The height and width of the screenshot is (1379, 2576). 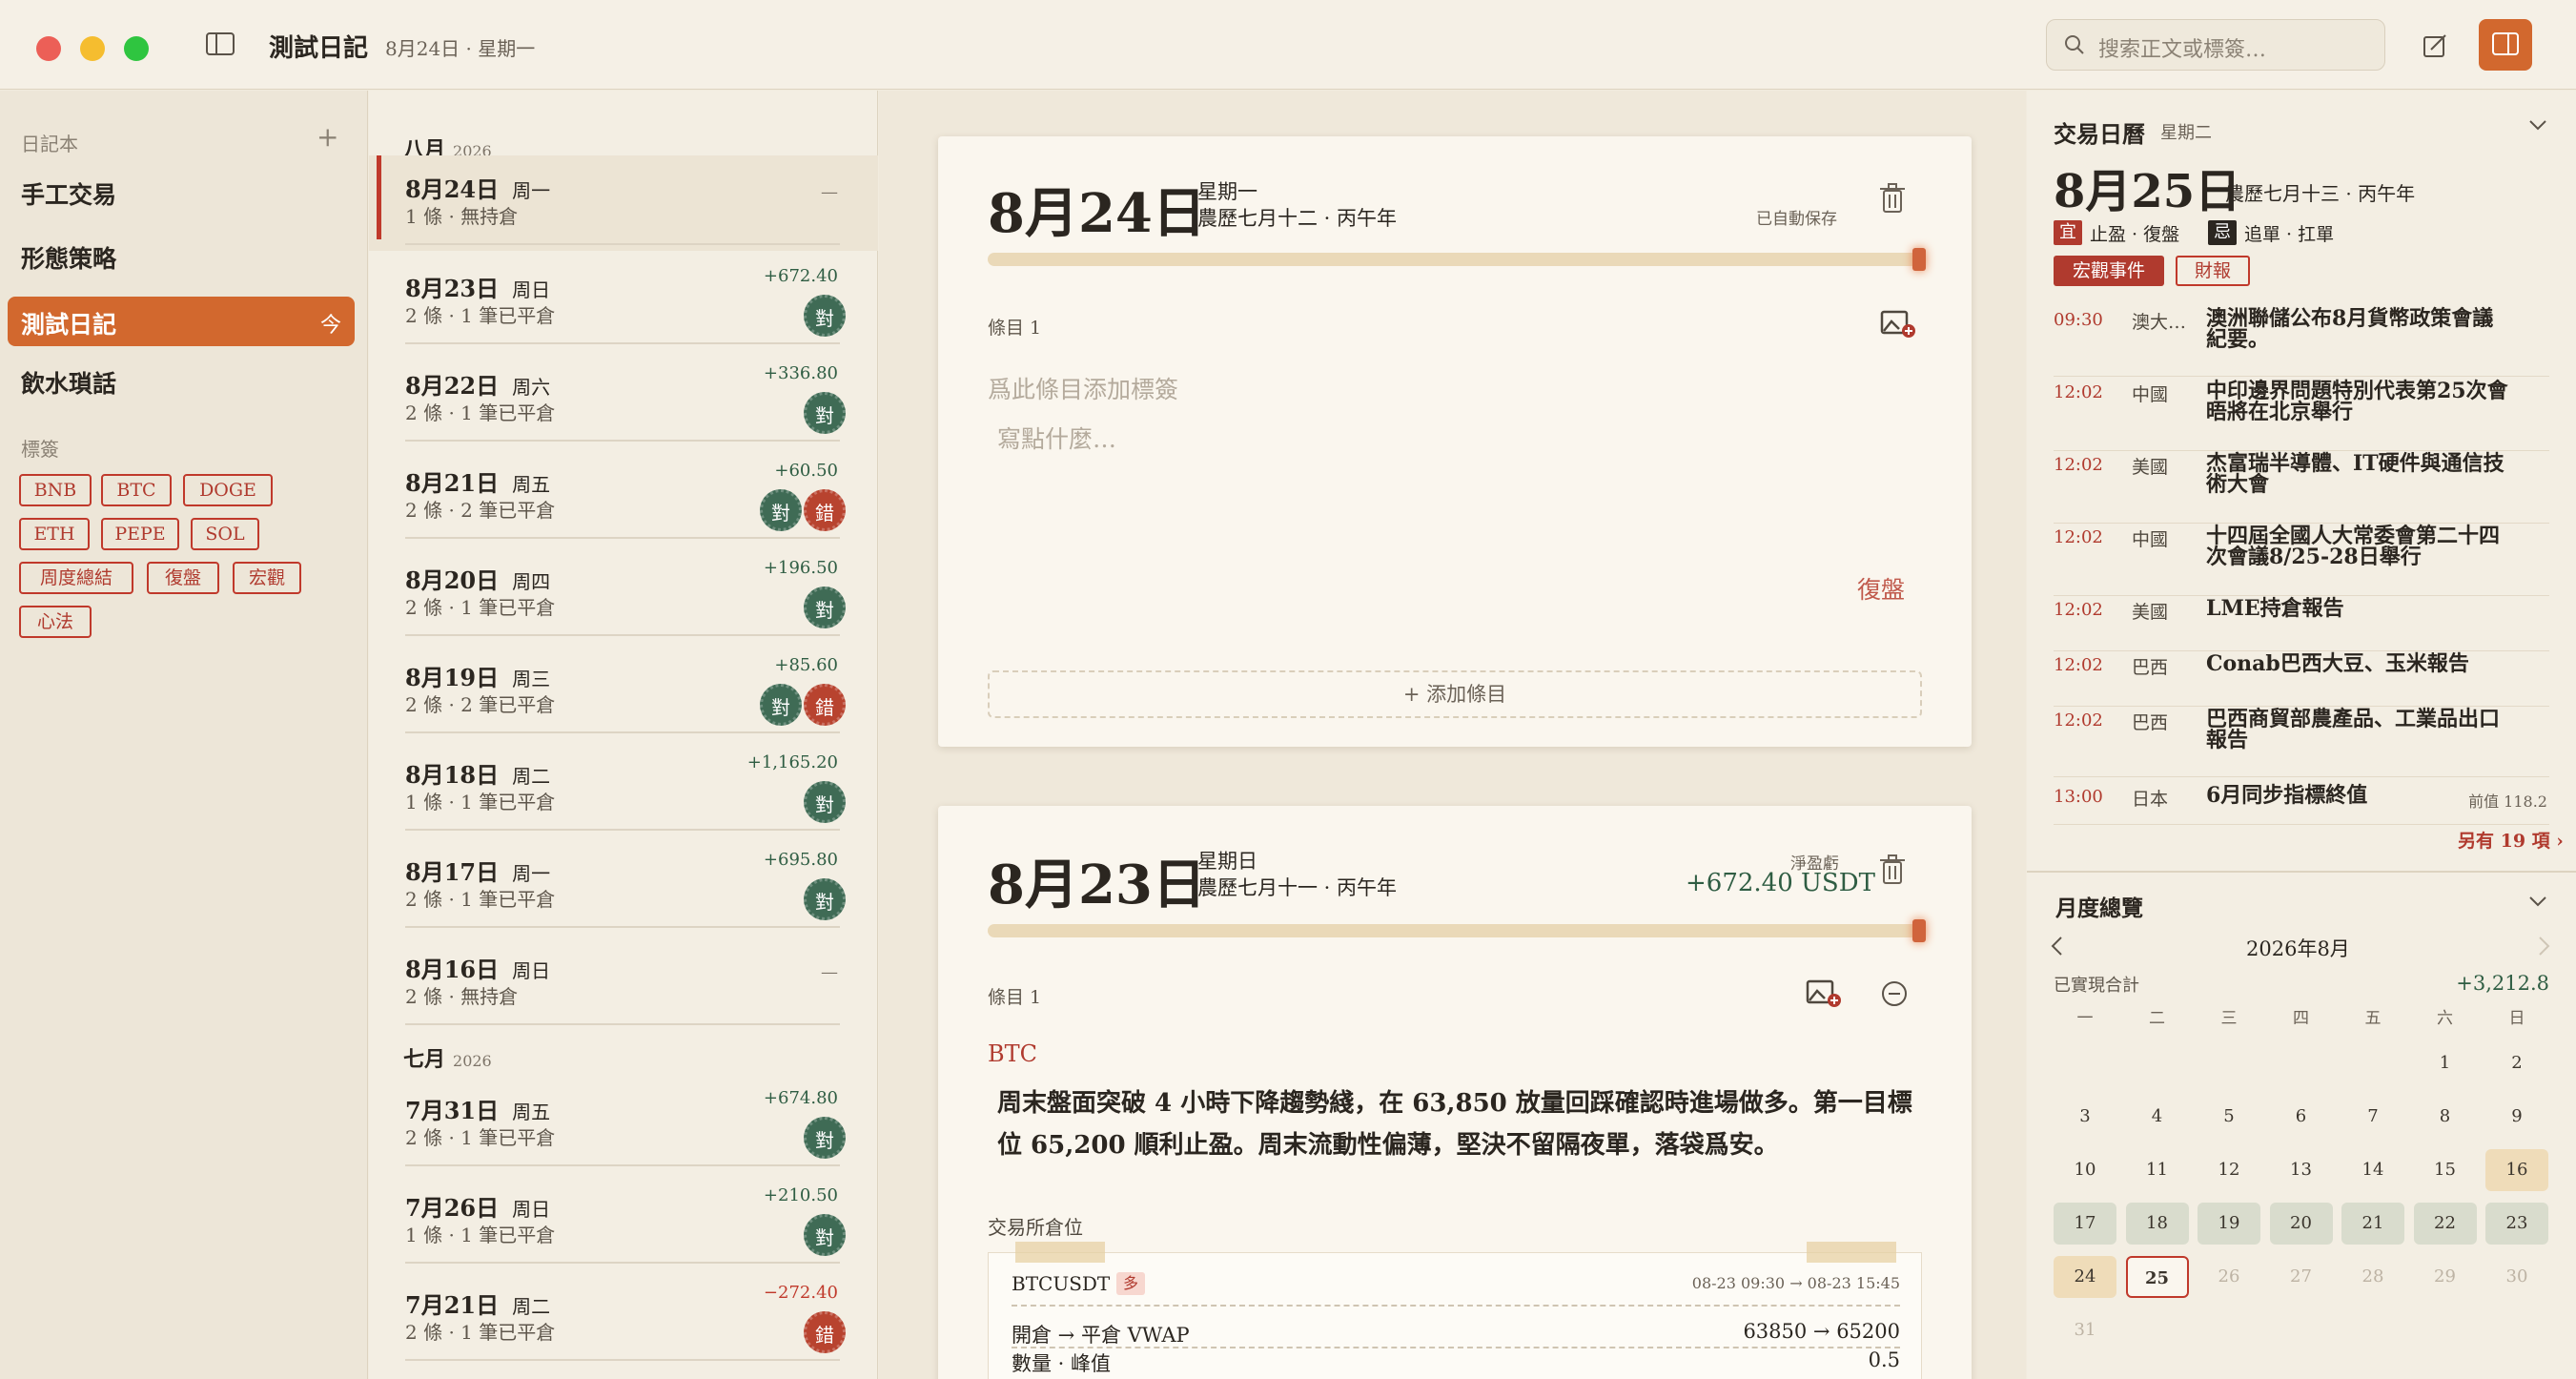 I want to click on calendar-day: 23, so click(x=2517, y=1224).